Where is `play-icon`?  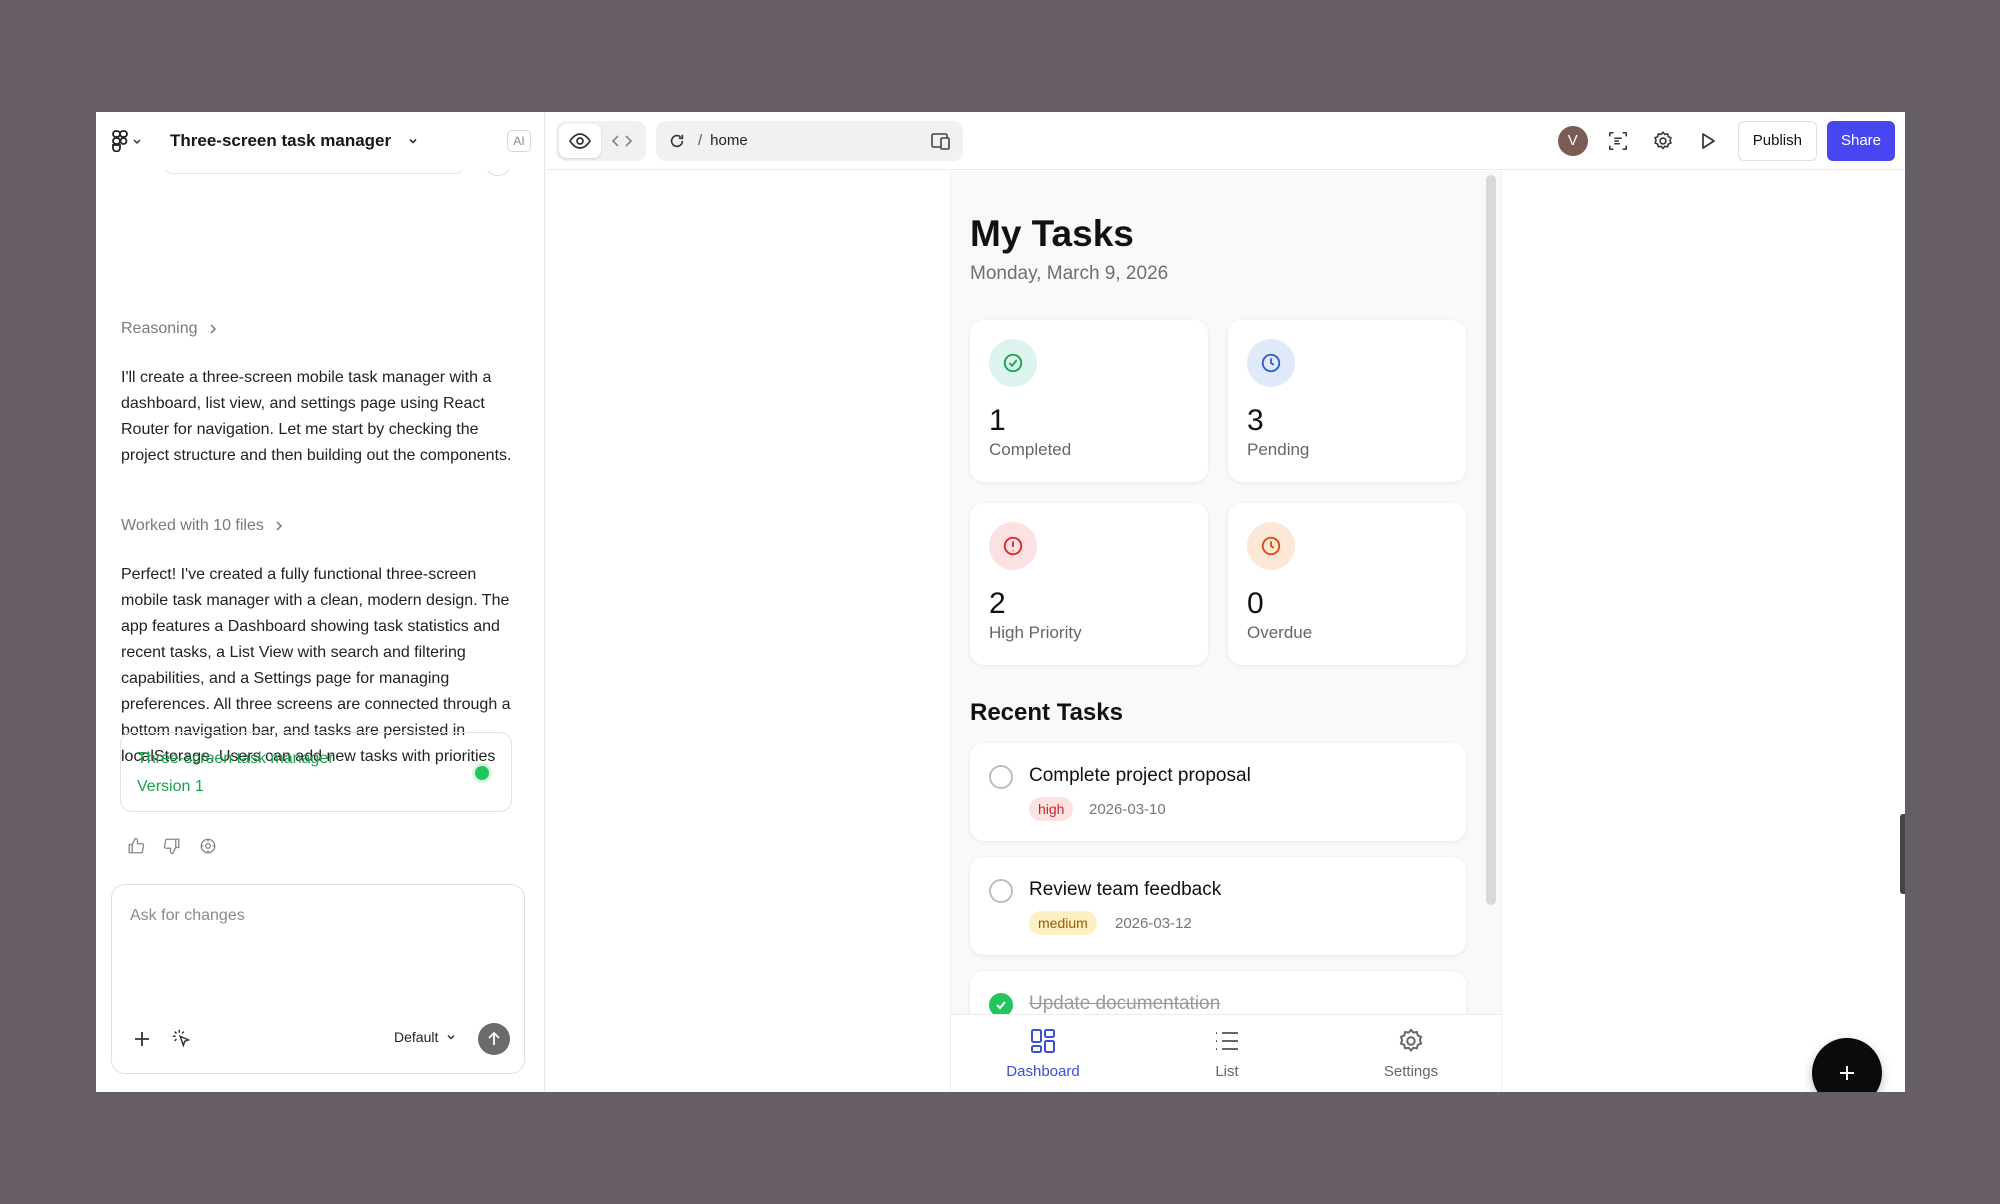
play-icon is located at coordinates (1708, 141).